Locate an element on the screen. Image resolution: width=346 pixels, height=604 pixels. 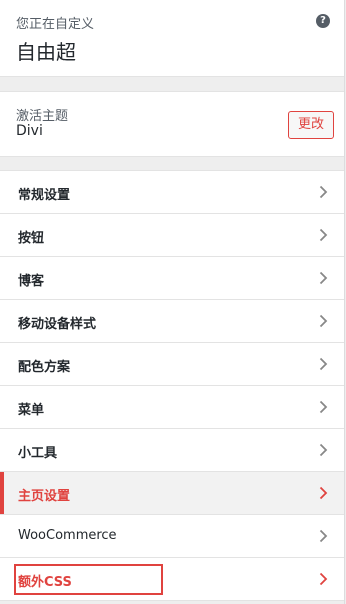
menu-item-label: 按钮 is located at coordinates (31, 238).